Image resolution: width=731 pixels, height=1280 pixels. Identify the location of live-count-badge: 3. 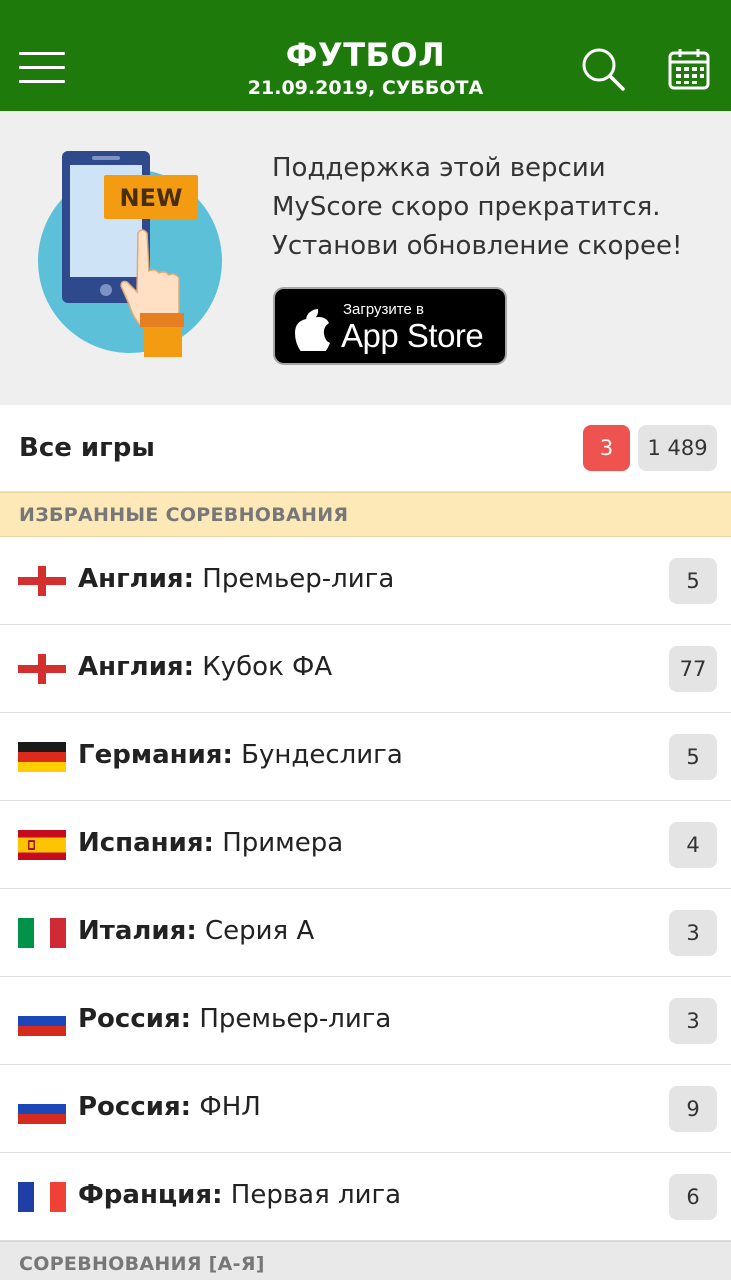
(606, 448).